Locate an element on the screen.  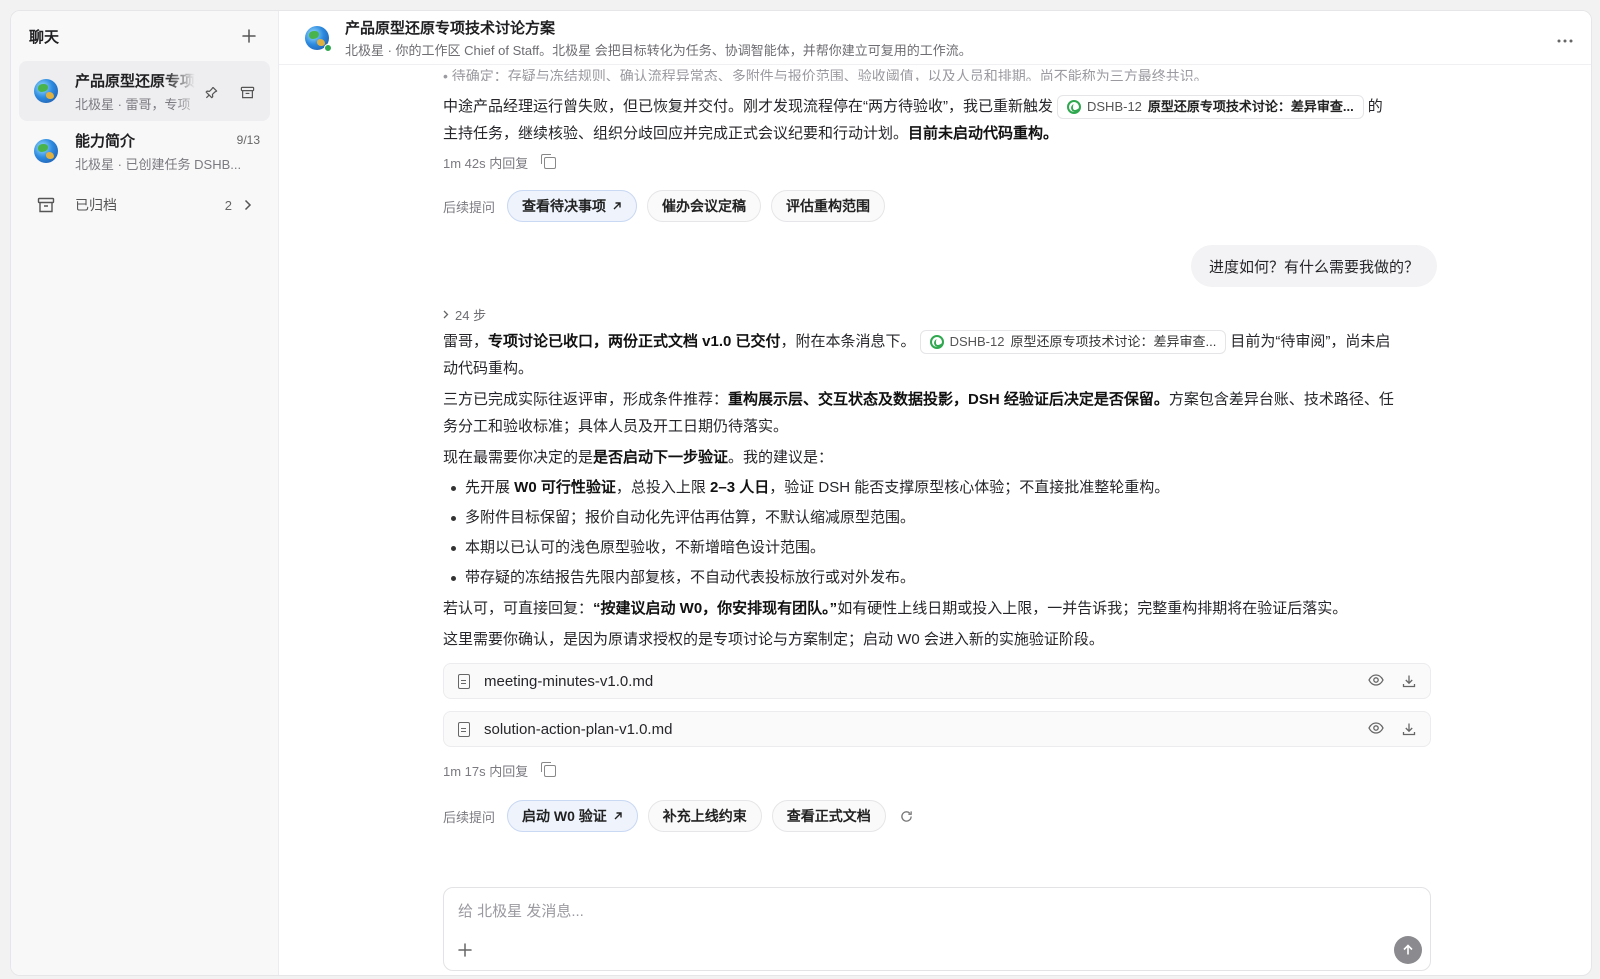
message-paragraph: 现在最需要你决定的是是否启动下一步验证。我的建议是： is located at coordinates (638, 457).